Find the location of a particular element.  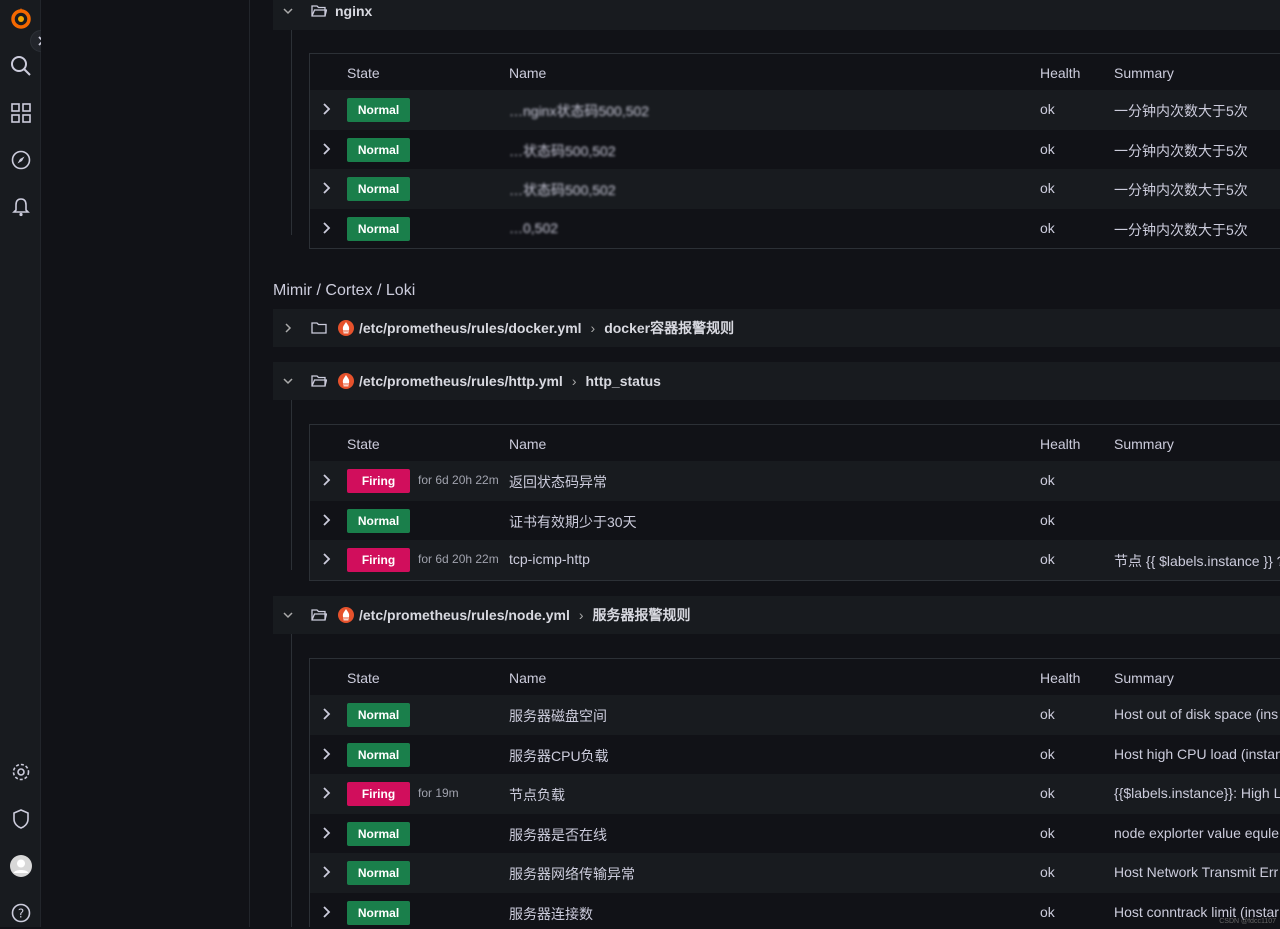

rule-name: 证书有效期少于30天 is located at coordinates (573, 521).